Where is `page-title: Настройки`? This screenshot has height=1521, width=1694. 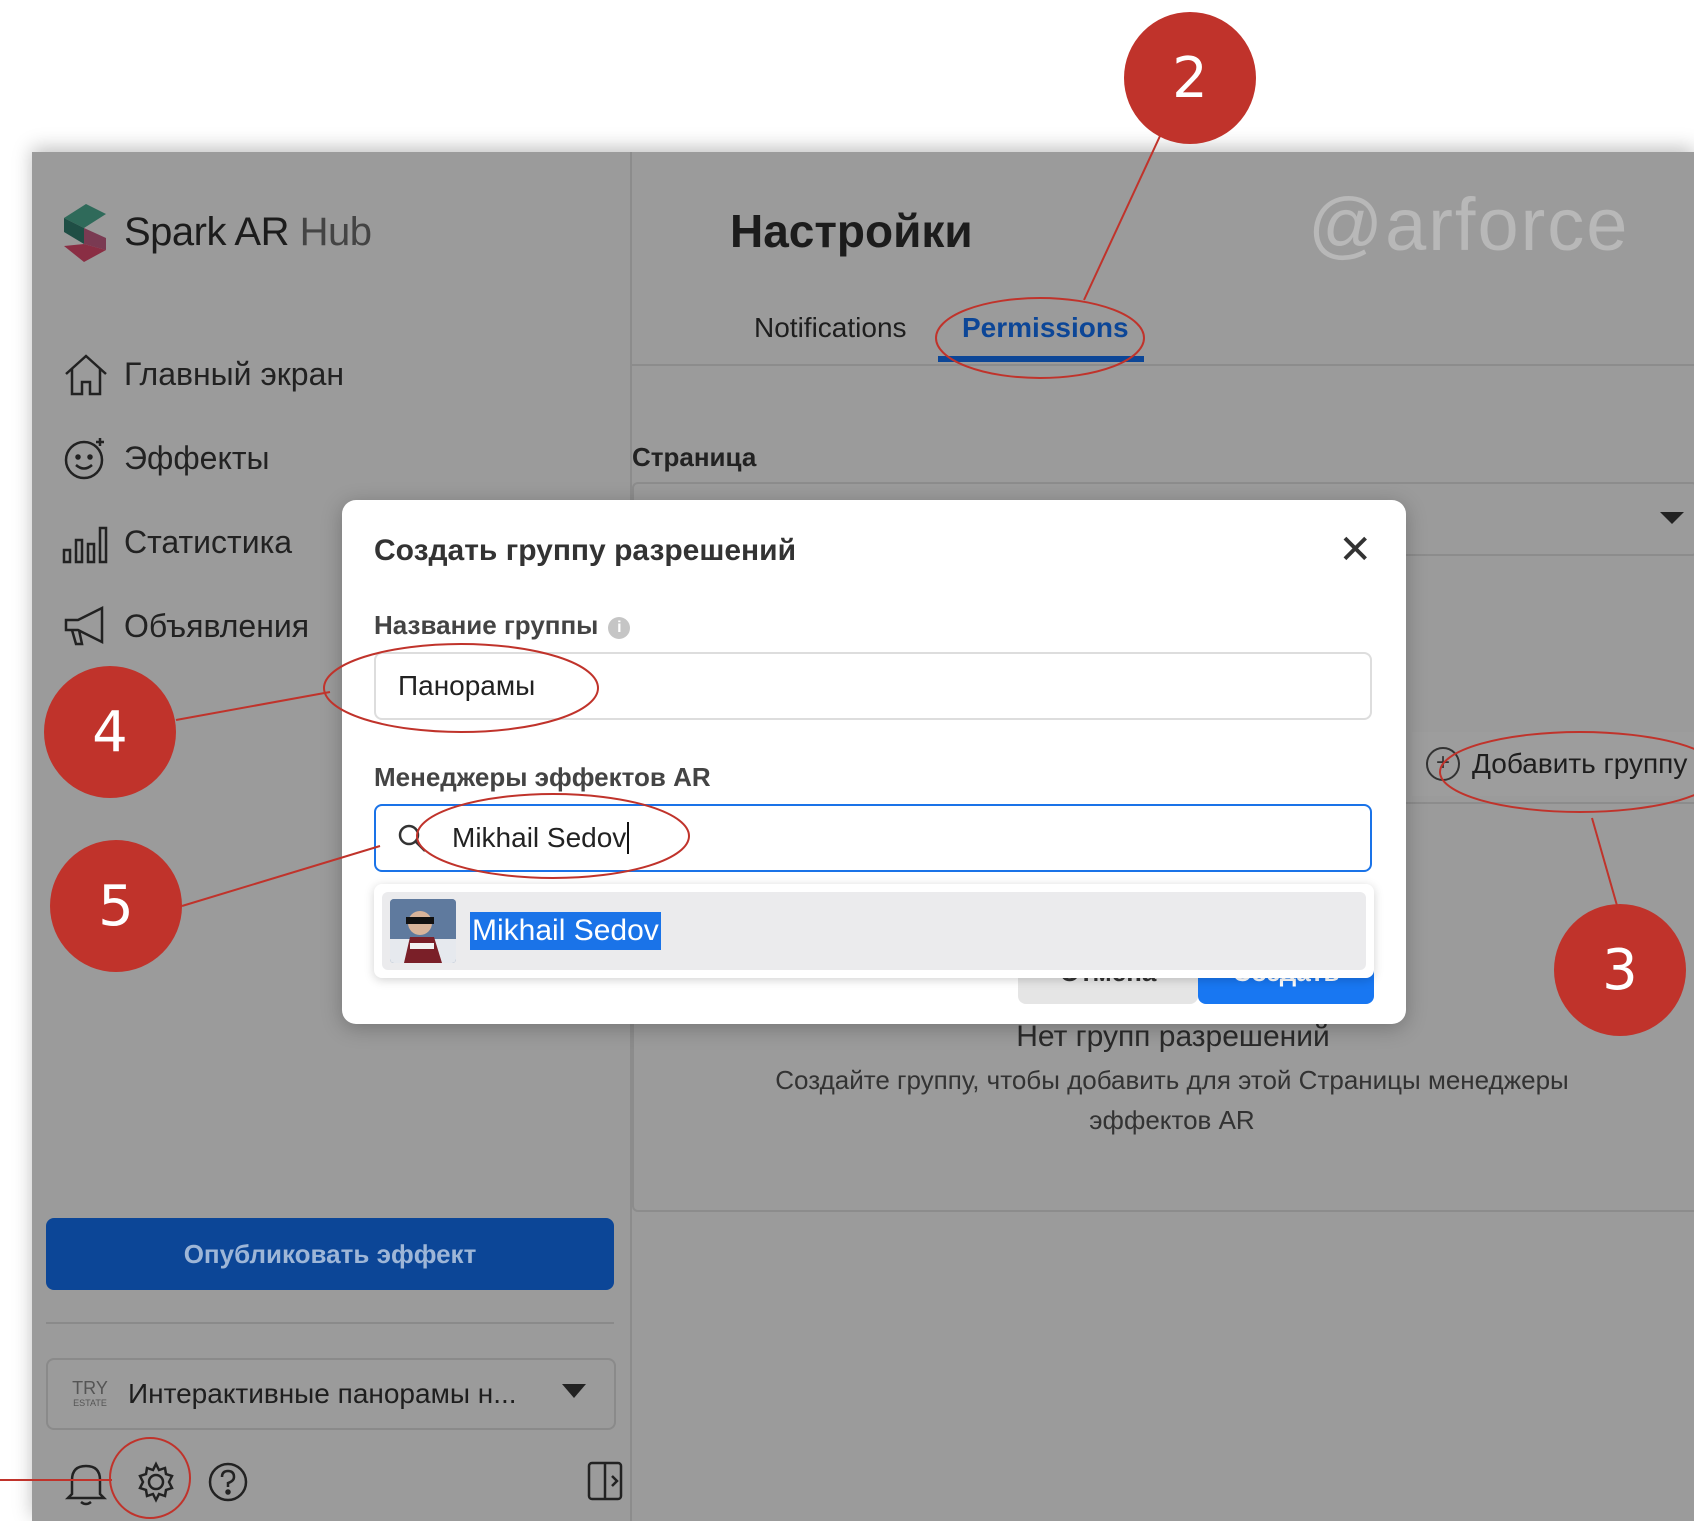
page-title: Настройки is located at coordinates (851, 231).